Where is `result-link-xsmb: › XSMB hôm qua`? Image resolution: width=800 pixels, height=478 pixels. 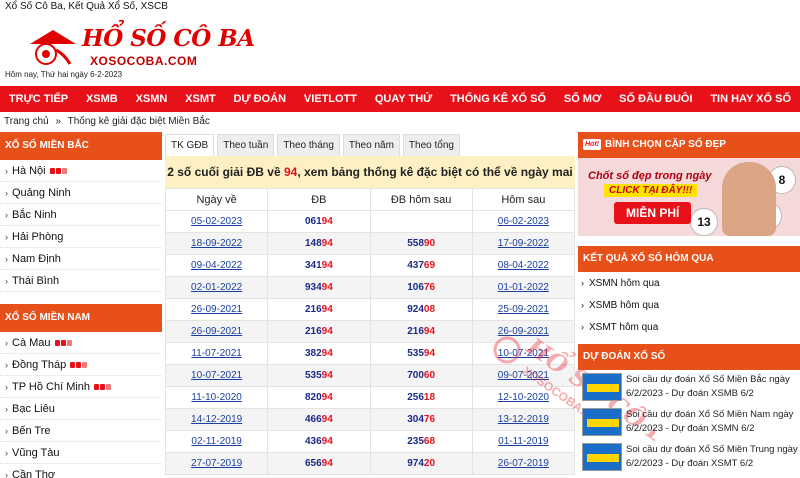 result-link-xsmb: › XSMB hôm qua is located at coordinates (689, 305).